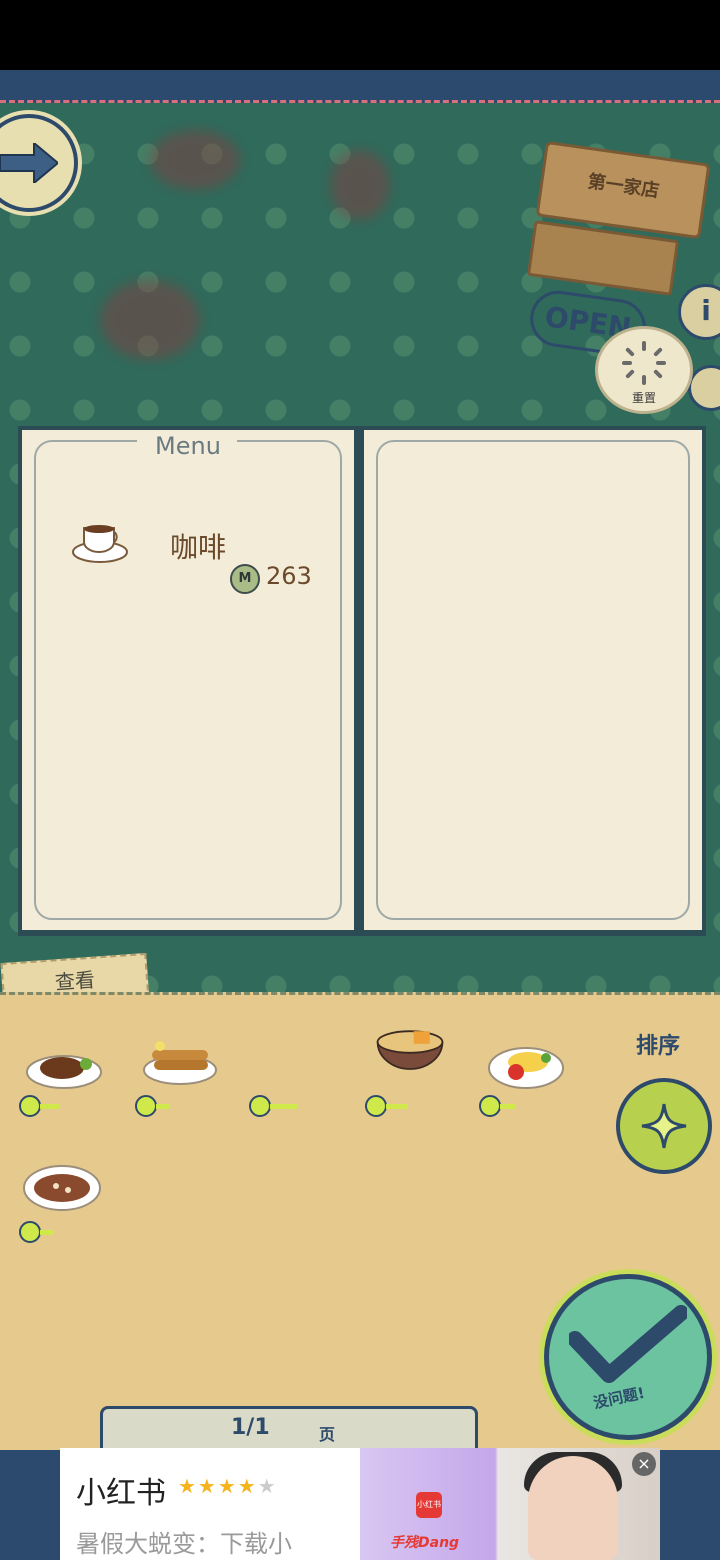  What do you see at coordinates (643, 398) in the screenshot?
I see `reset-label: 重置` at bounding box center [643, 398].